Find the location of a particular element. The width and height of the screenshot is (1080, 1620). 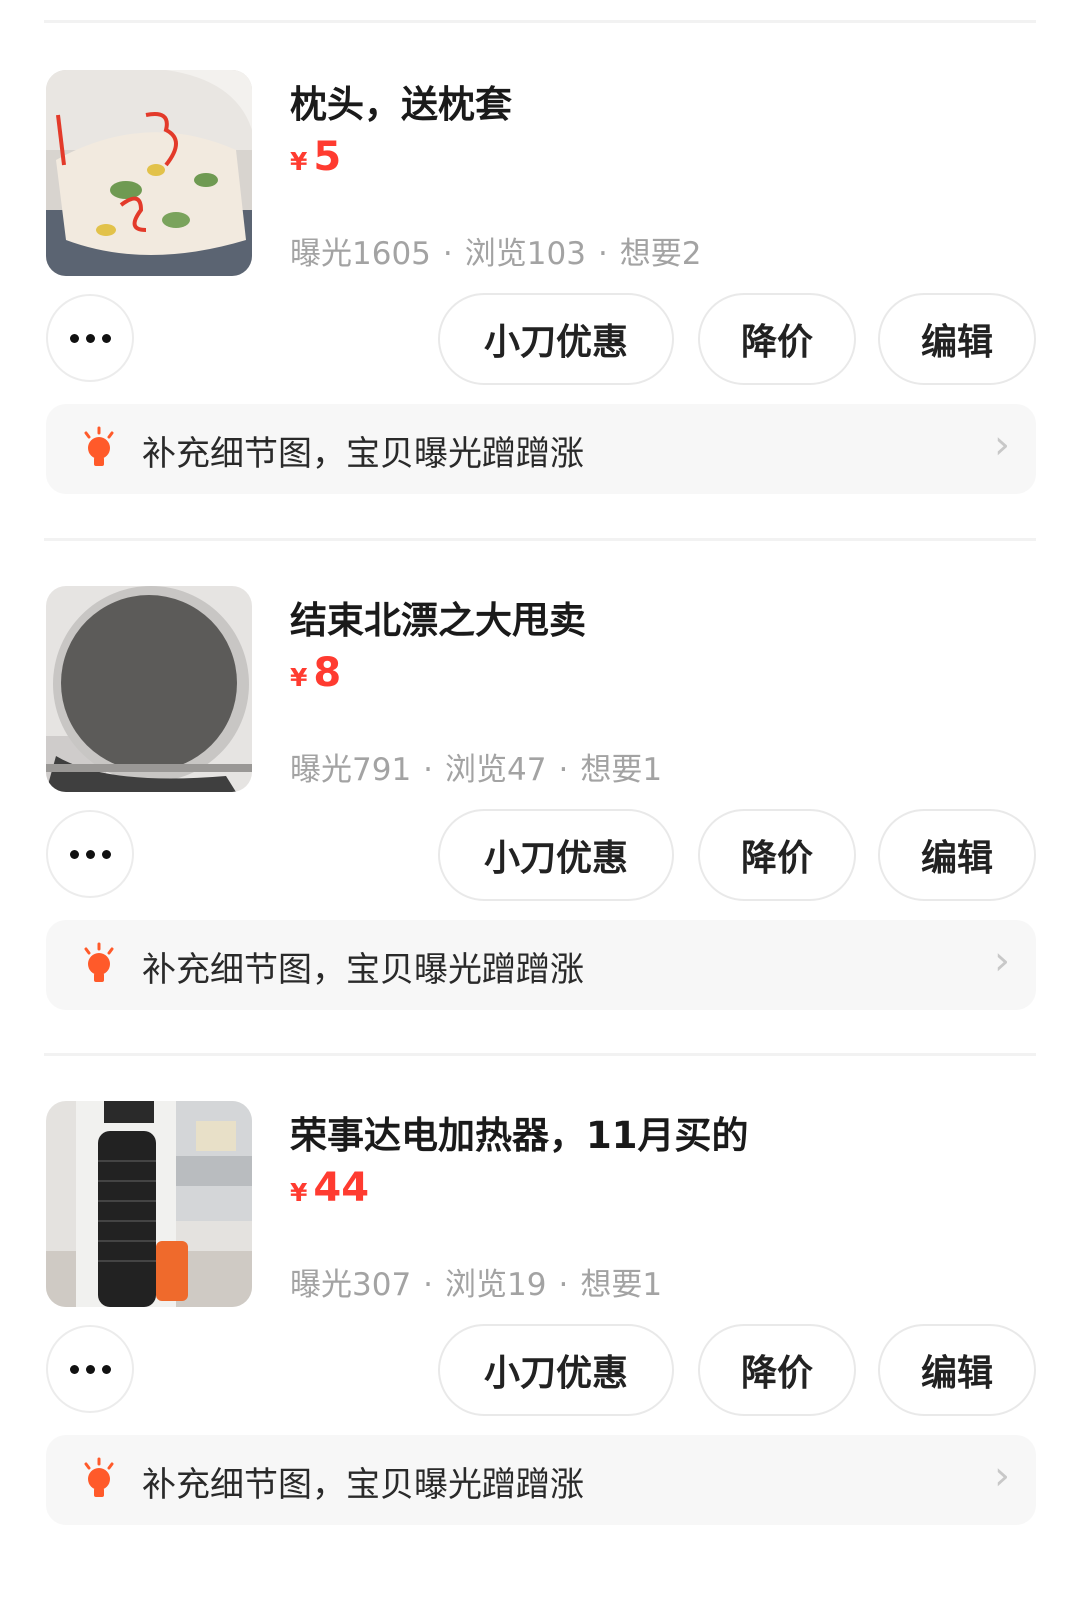

exposure-count: 曝光307 is located at coordinates (351, 1285).